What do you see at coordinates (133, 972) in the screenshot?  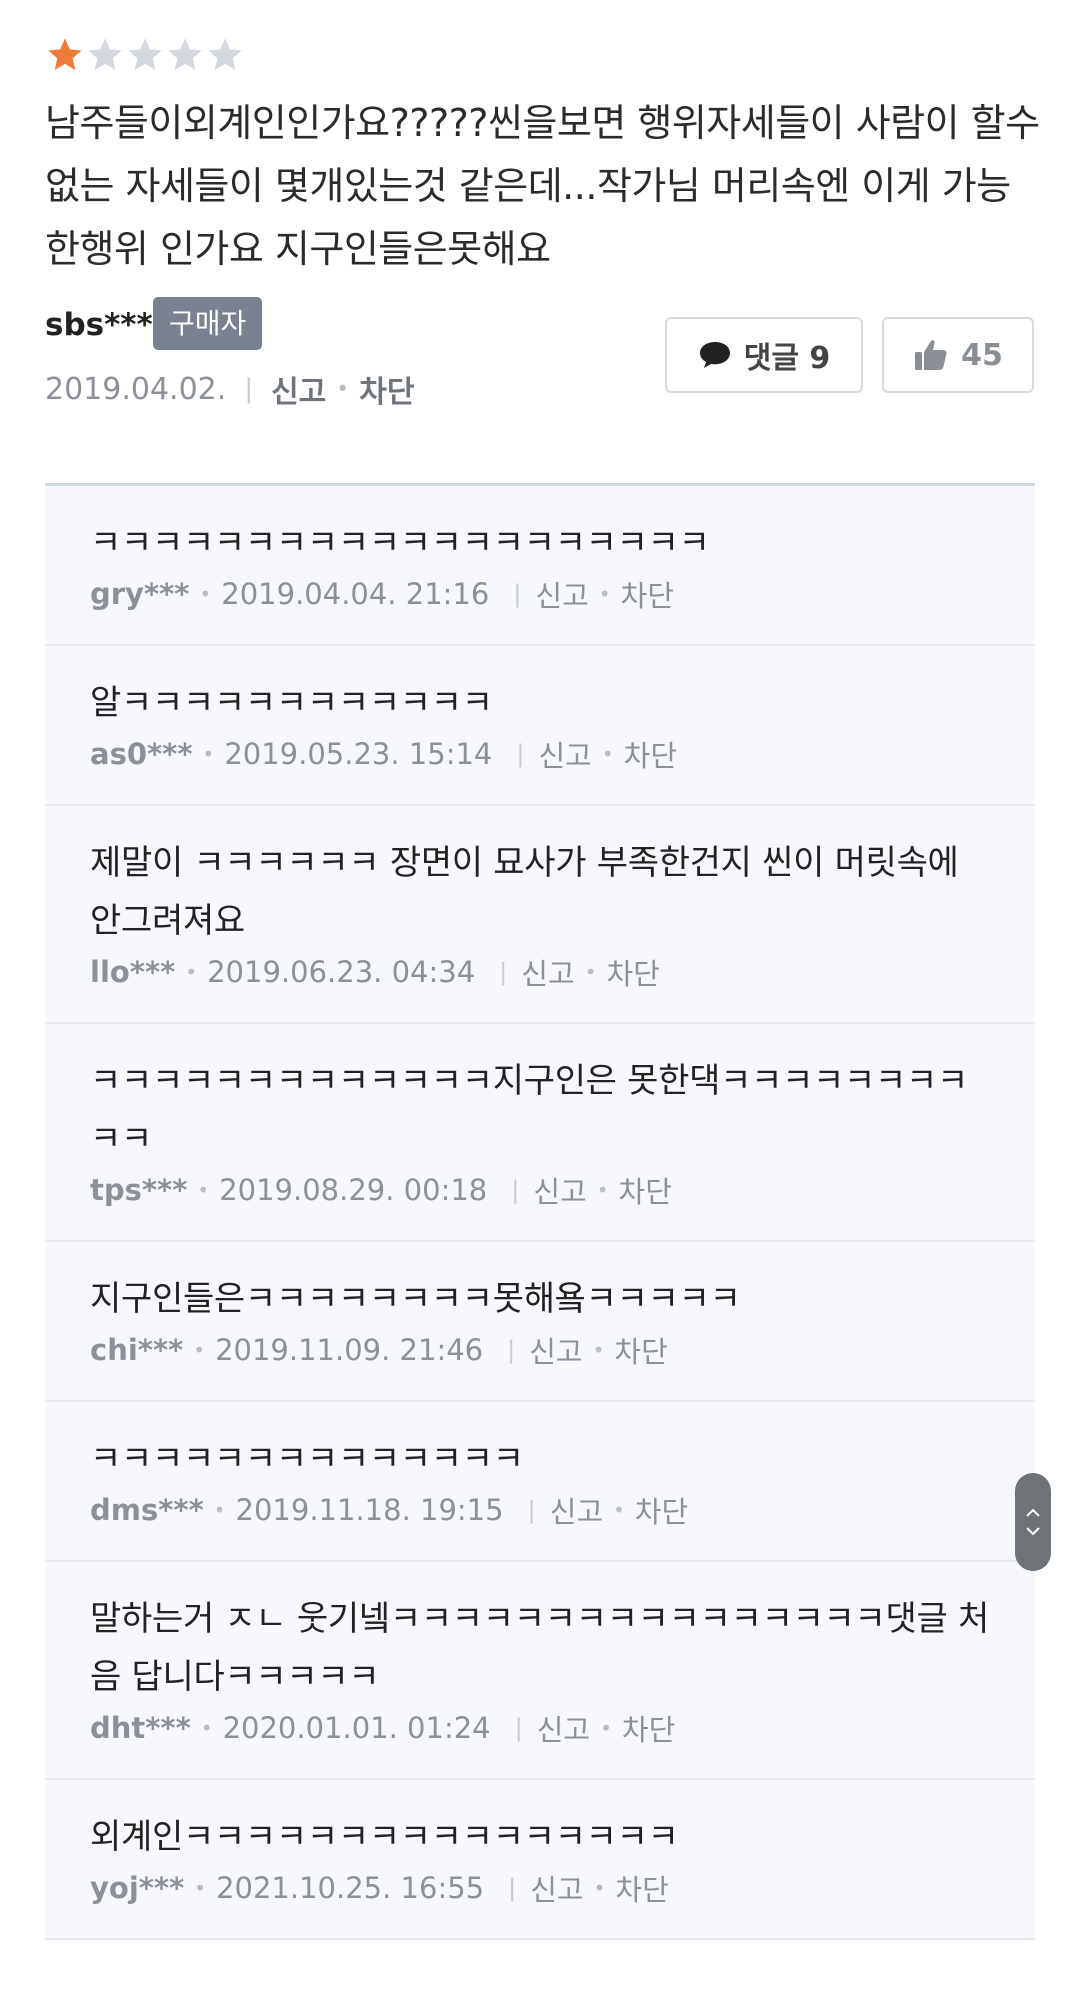 I see `comment-user: llo***` at bounding box center [133, 972].